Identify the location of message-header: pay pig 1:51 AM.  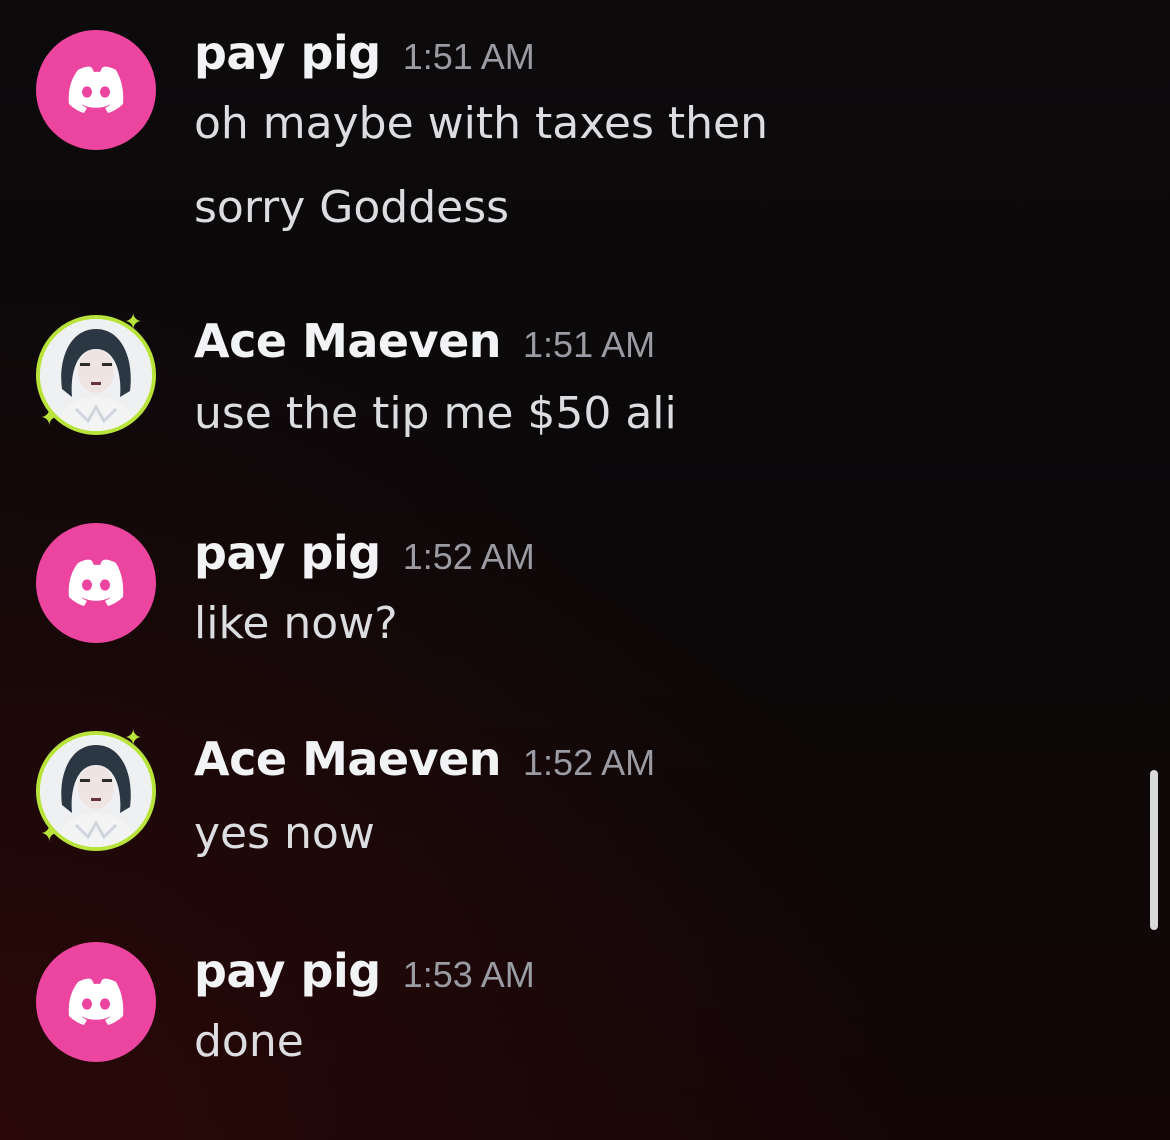
(364, 53).